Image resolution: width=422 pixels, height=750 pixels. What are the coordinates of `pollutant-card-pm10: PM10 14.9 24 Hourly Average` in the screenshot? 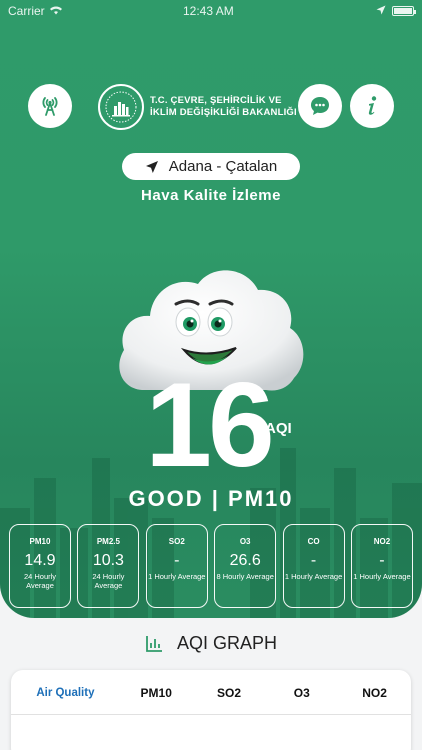 It's located at (40, 566).